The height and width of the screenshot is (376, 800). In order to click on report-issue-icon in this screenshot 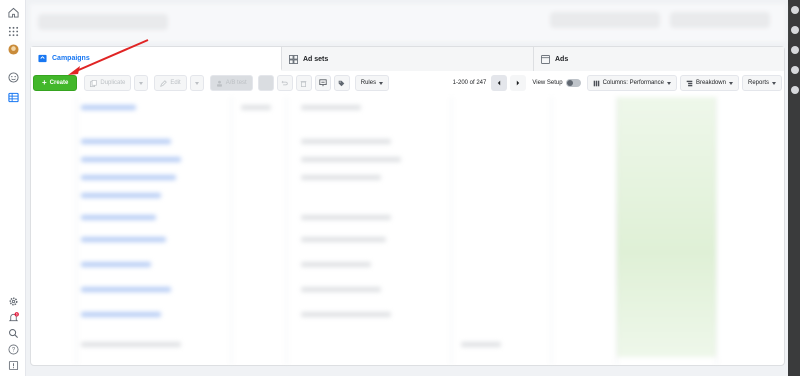, I will do `click(13, 365)`.